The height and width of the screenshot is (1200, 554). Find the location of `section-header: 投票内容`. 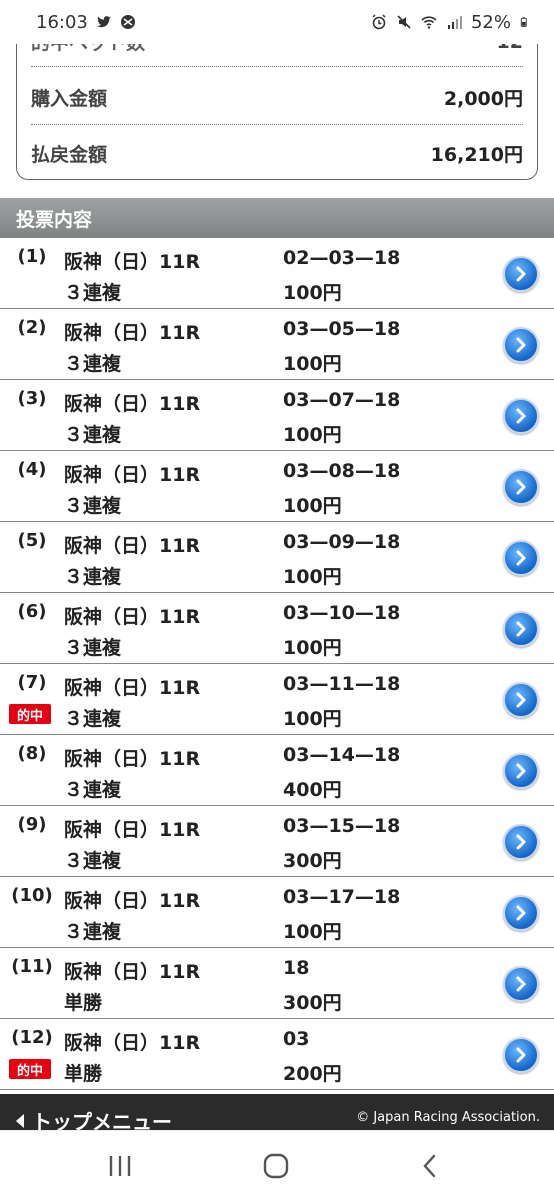

section-header: 投票内容 is located at coordinates (277, 218).